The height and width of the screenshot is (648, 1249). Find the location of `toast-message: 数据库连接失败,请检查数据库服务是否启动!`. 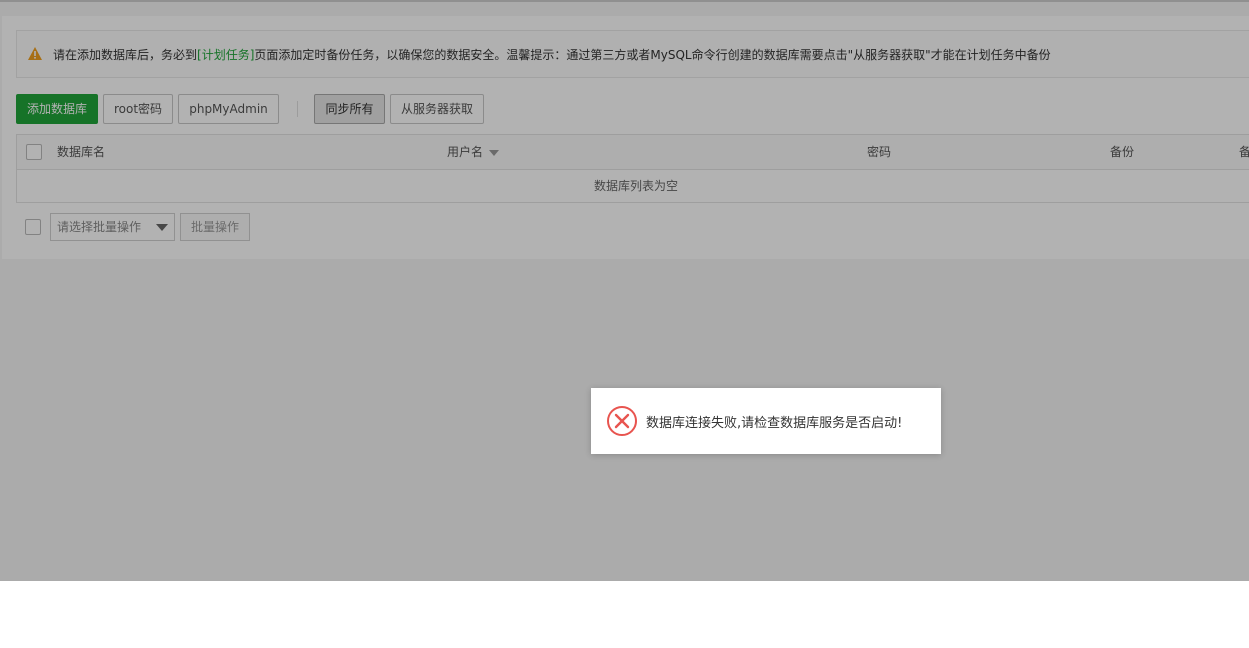

toast-message: 数据库连接失败,请检查数据库服务是否启动! is located at coordinates (774, 423).